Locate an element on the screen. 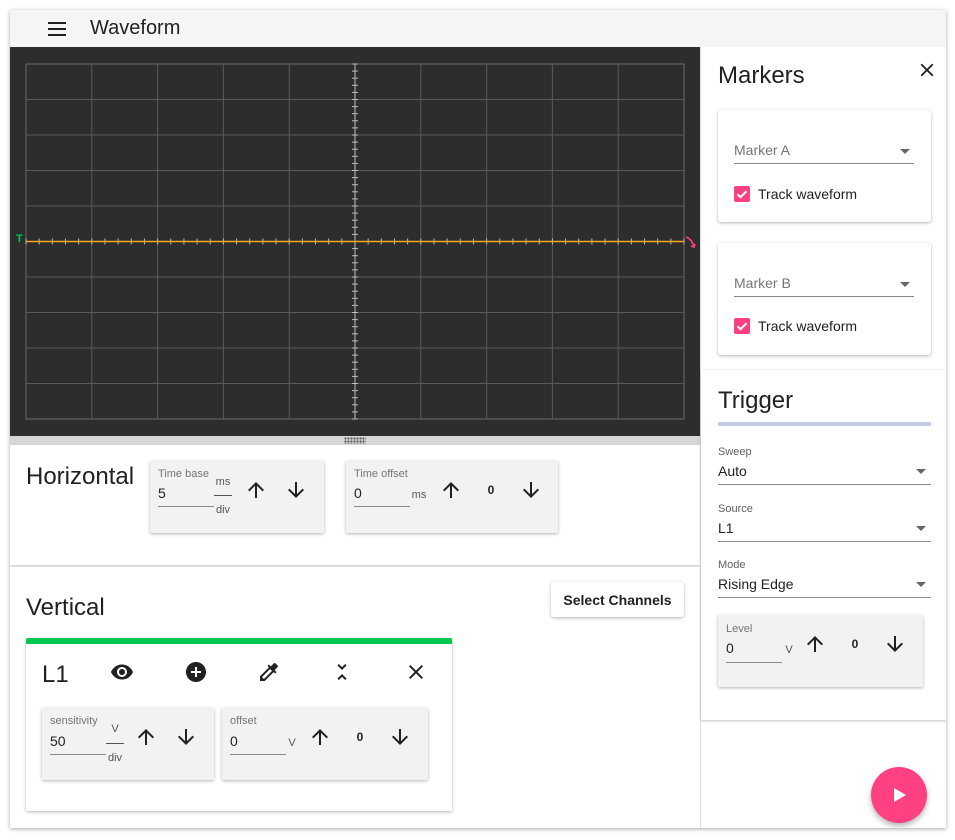 Image resolution: width=955 pixels, height=840 pixels. marker-b-select: Marker B is located at coordinates (762, 283).